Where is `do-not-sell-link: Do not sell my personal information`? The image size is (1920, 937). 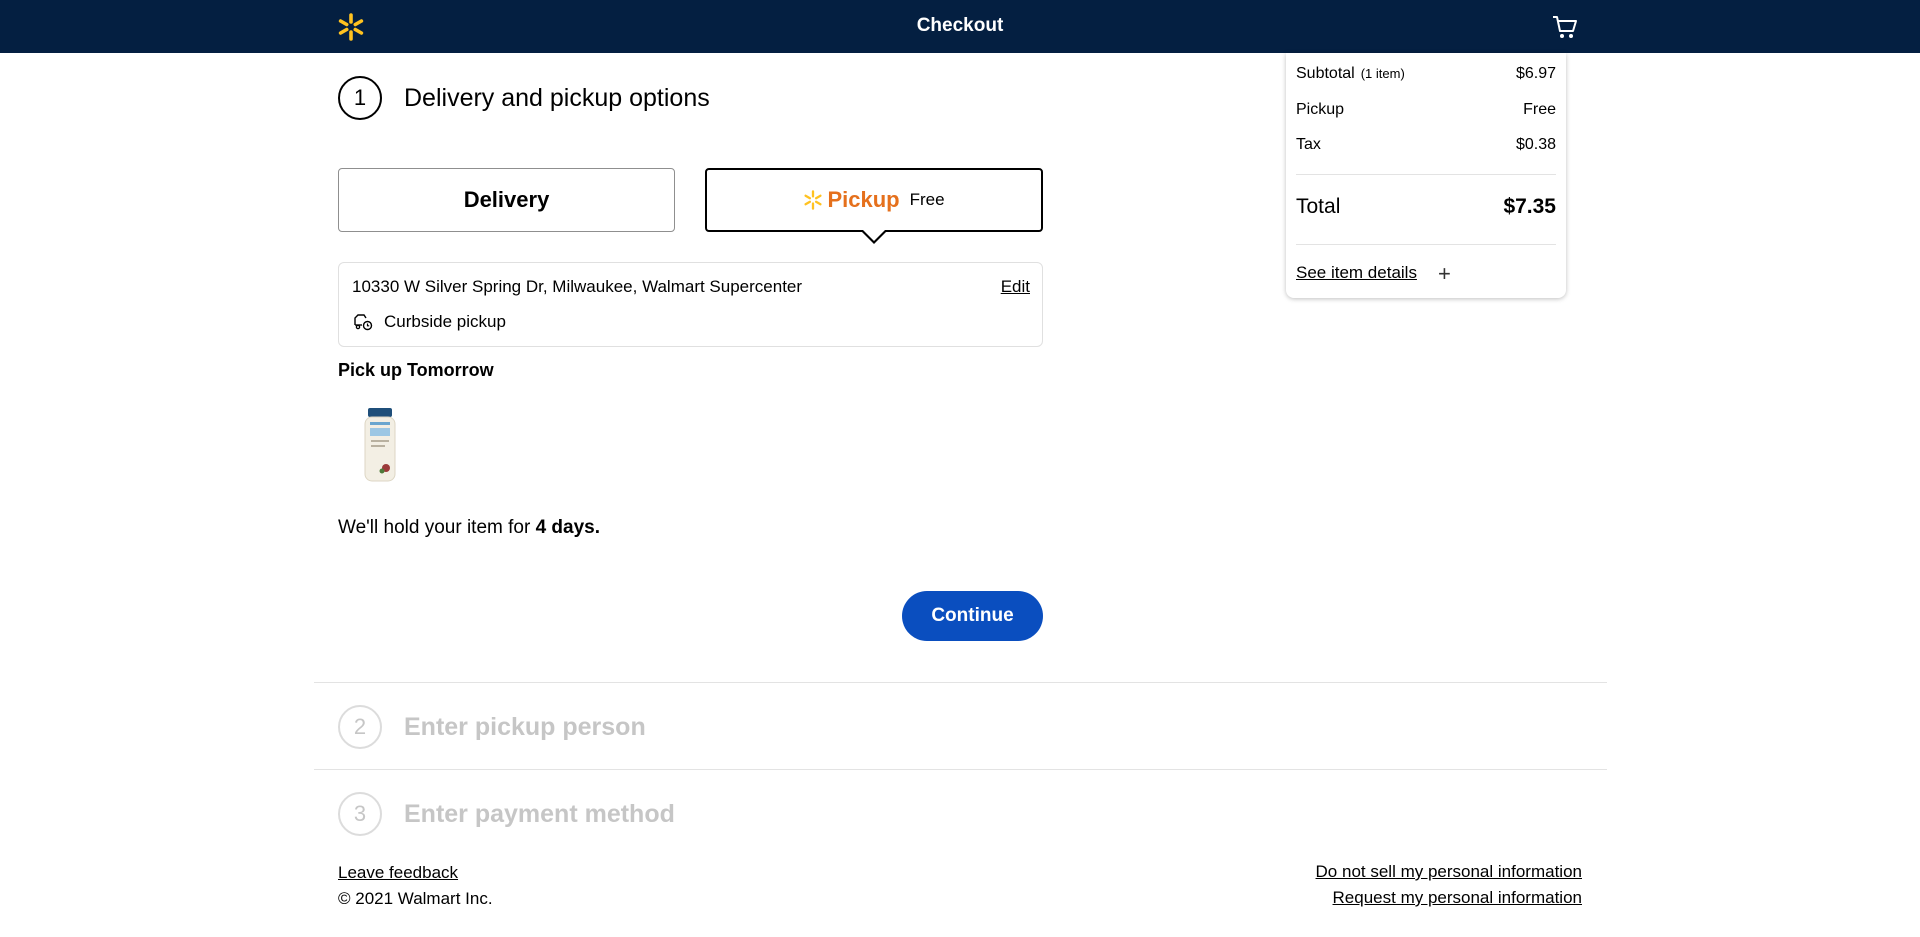
do-not-sell-link: Do not sell my personal information is located at coordinates (1449, 872).